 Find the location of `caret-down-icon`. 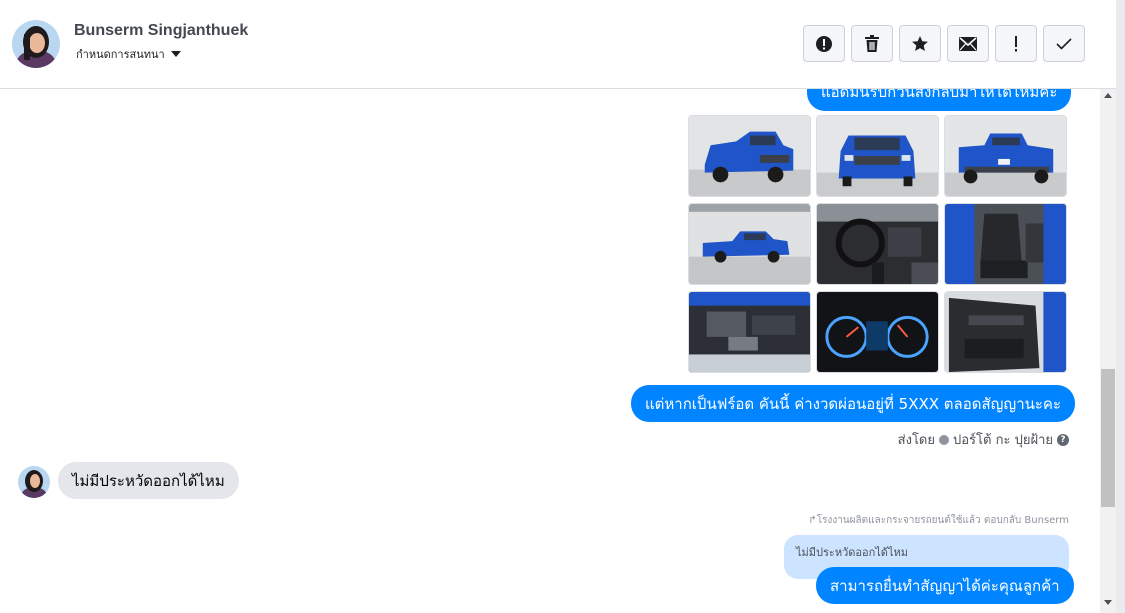

caret-down-icon is located at coordinates (175, 54).